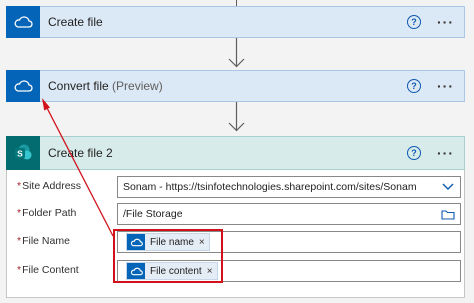  I want to click on chevron-down-icon, so click(448, 187).